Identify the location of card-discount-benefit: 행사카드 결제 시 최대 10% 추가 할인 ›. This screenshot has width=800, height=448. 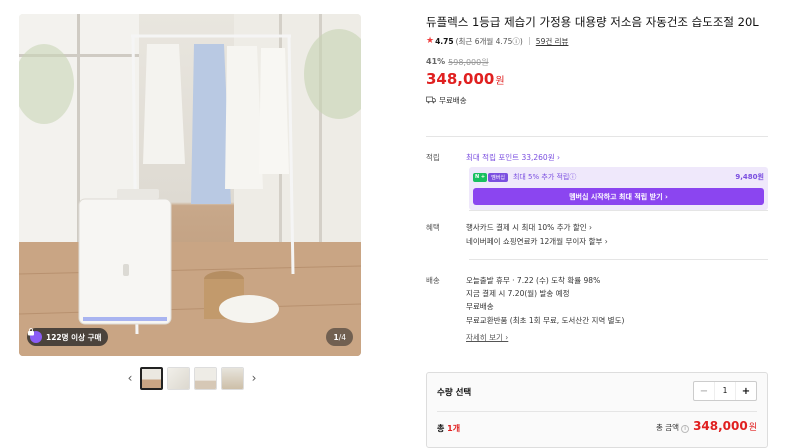
(529, 227).